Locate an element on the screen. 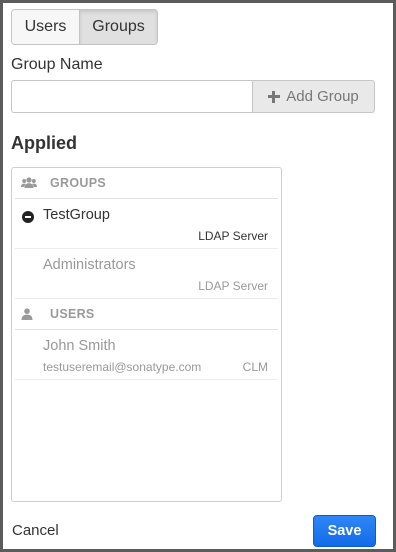 This screenshot has height=552, width=396. group-name-input-group: Add Group is located at coordinates (193, 96).